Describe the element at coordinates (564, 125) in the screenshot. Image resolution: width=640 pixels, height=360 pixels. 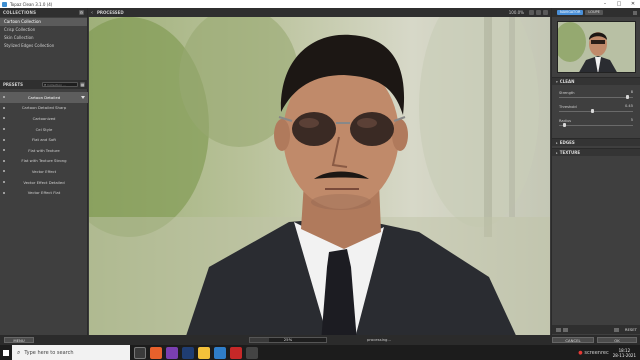
I see `radius-knob` at that location.